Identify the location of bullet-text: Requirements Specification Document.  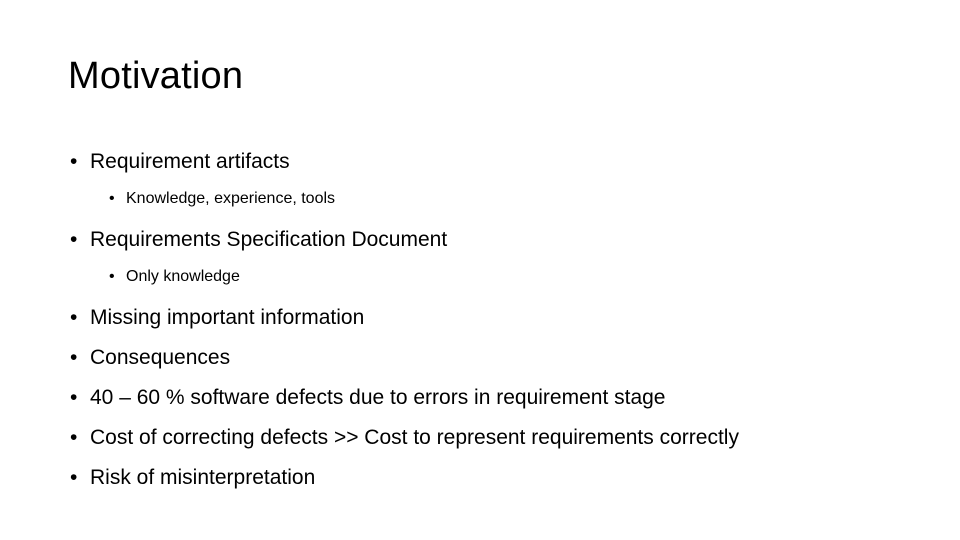
(269, 239).